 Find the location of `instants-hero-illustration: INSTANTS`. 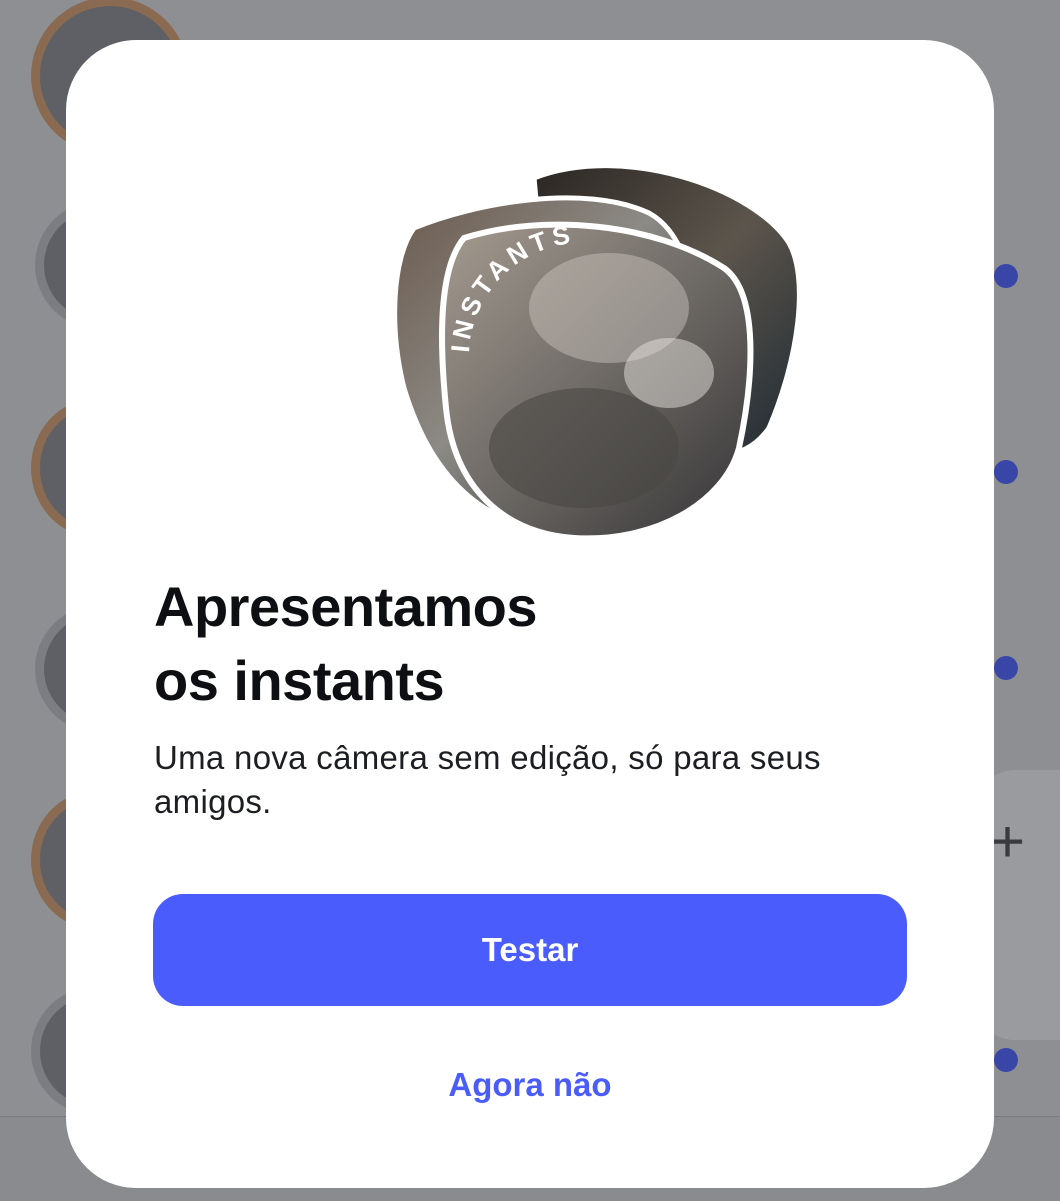

instants-hero-illustration: INSTANTS is located at coordinates (598, 352).